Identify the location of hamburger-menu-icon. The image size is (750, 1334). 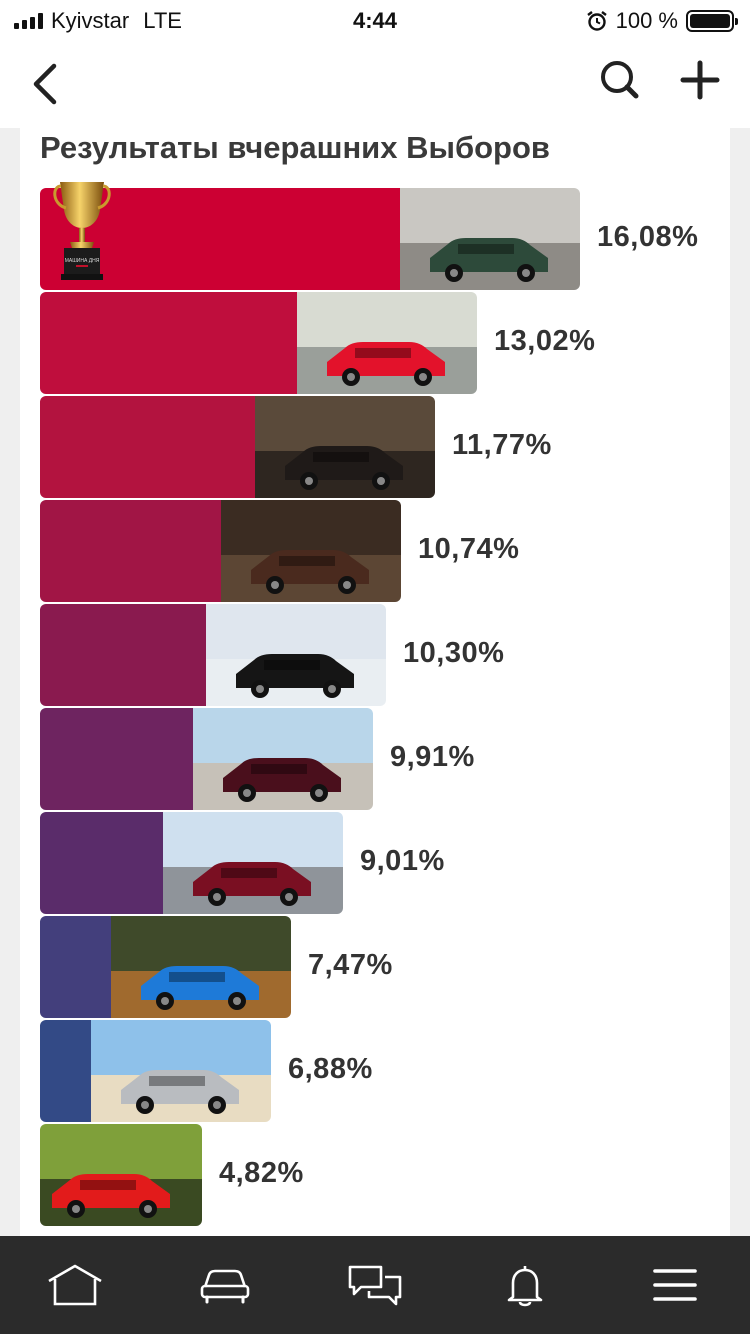
(675, 1285).